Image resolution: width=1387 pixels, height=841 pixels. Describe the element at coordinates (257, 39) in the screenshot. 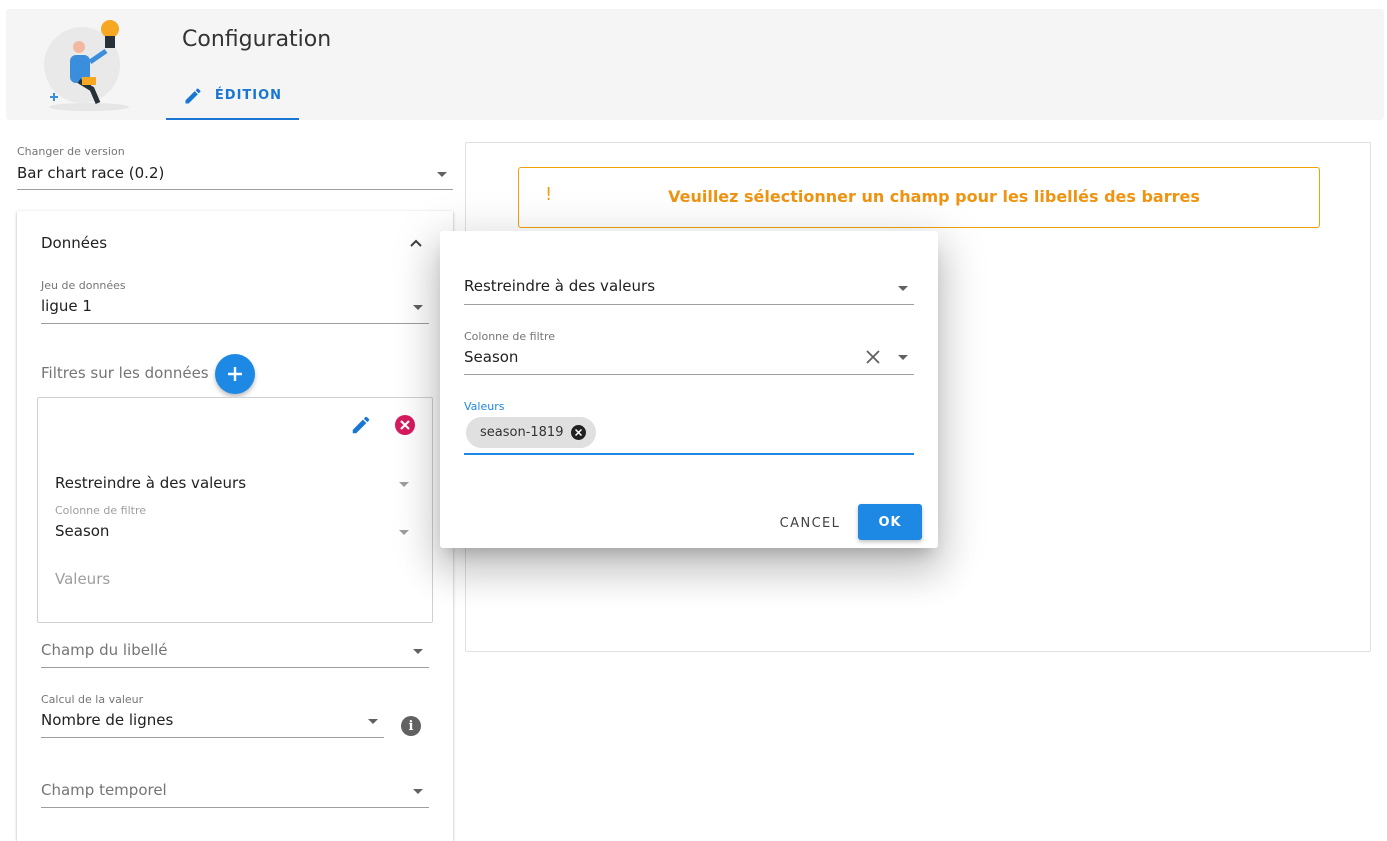

I see `page-title: Configuration` at that location.